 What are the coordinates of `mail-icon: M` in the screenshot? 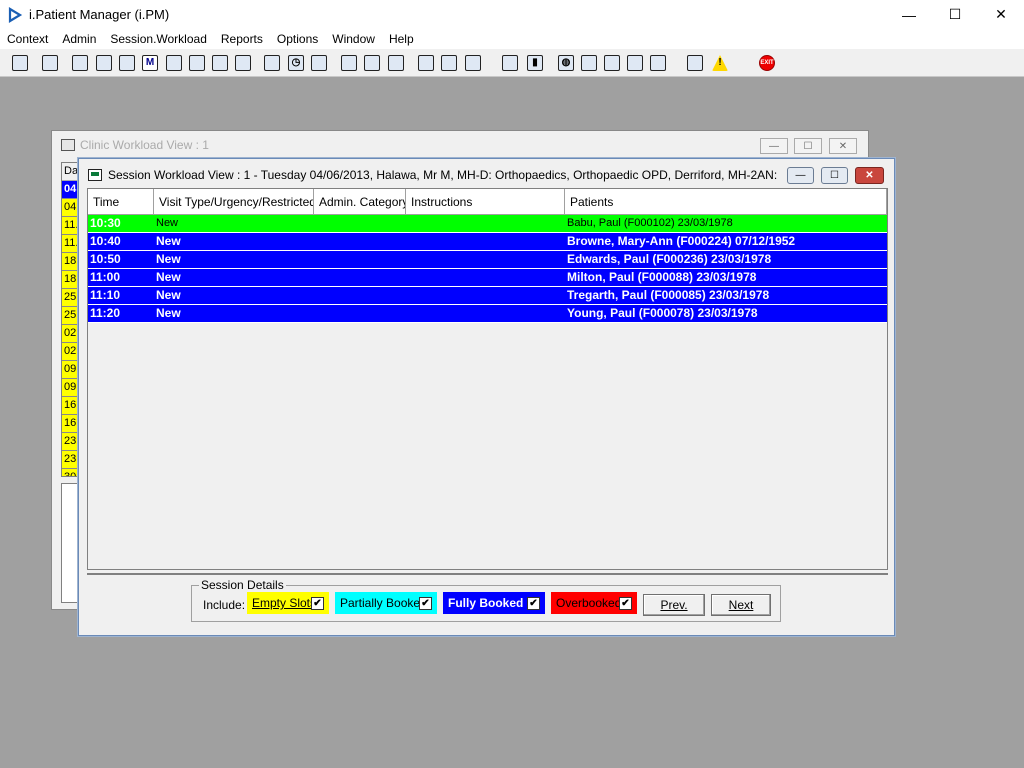 It's located at (150, 63).